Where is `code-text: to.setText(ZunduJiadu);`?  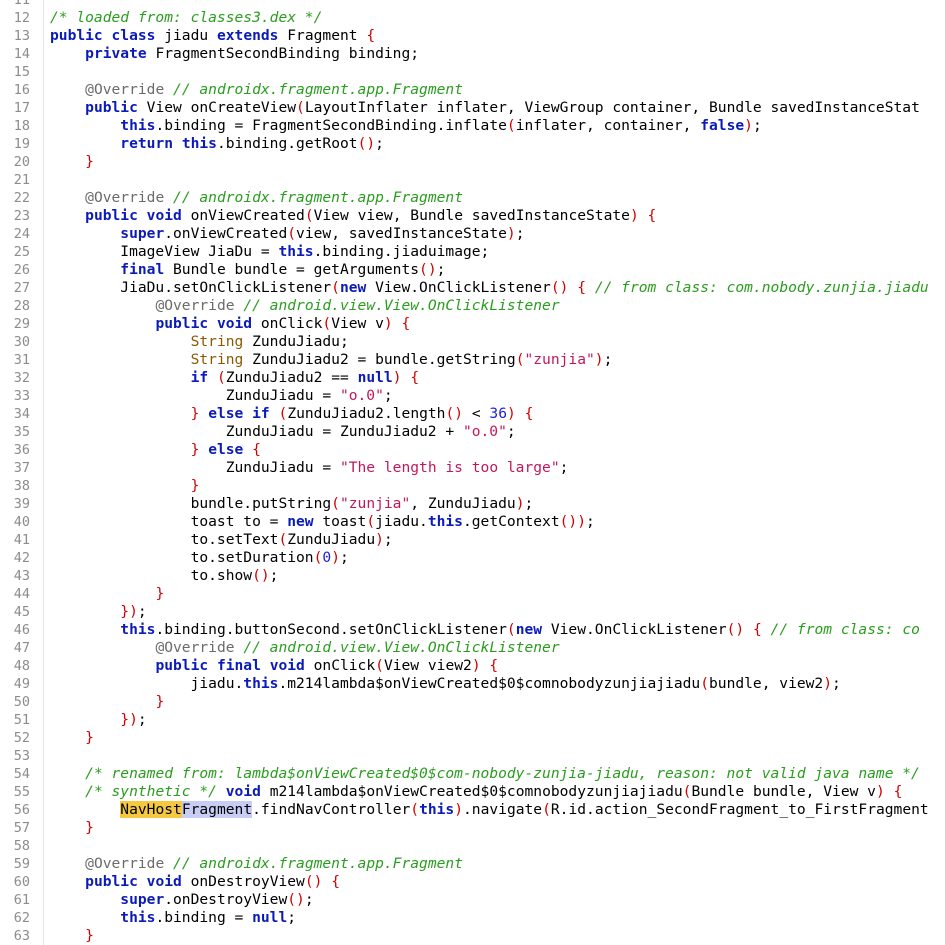
code-text: to.setText(ZunduJiadu); is located at coordinates (221, 540).